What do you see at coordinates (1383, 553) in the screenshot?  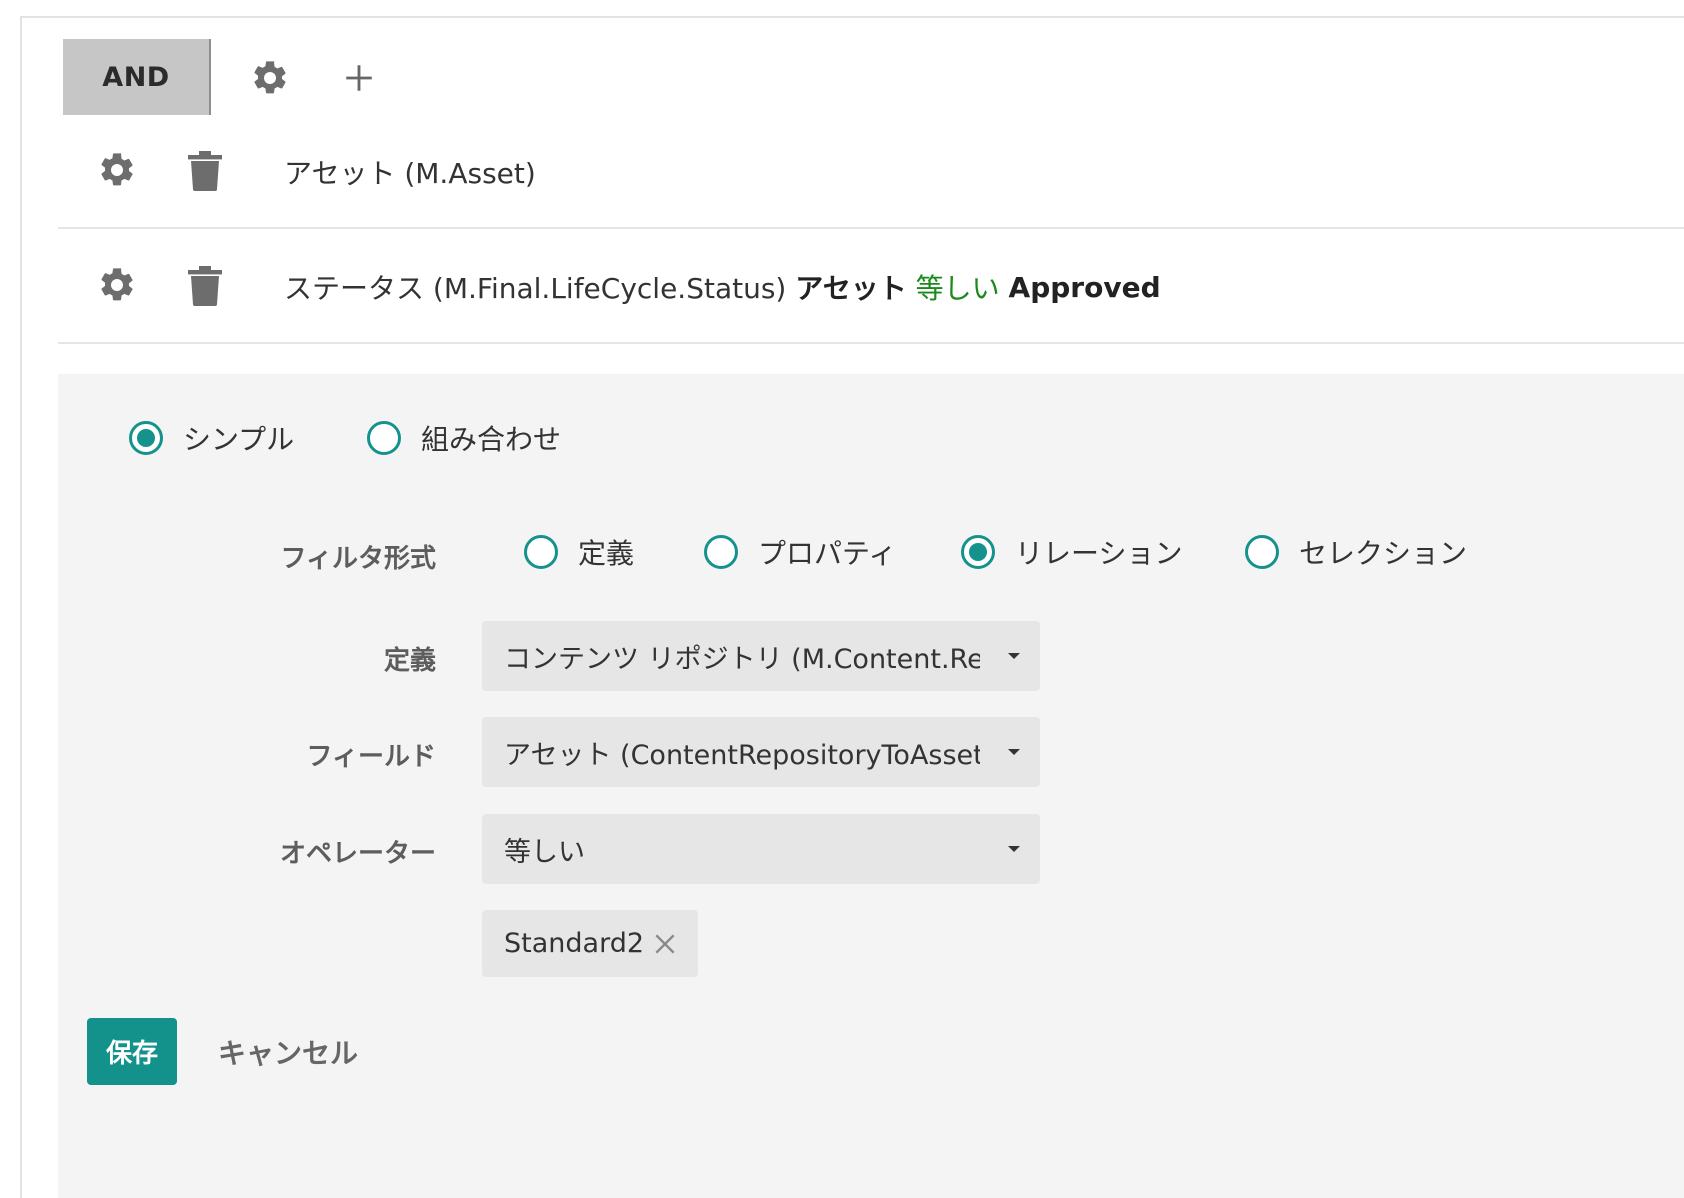 I see `radio-label: セレクション` at bounding box center [1383, 553].